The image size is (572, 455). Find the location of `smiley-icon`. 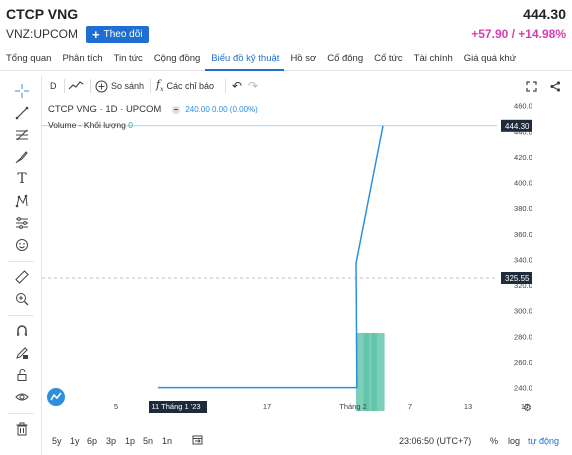

smiley-icon is located at coordinates (22, 245).